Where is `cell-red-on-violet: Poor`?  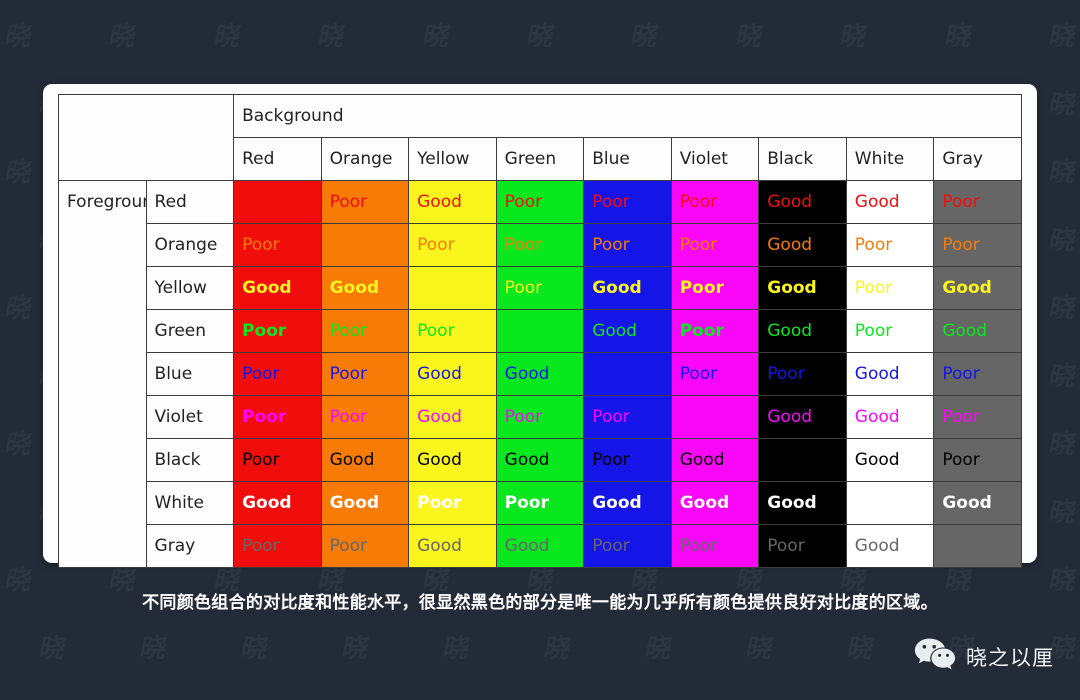
cell-red-on-violet: Poor is located at coordinates (715, 202).